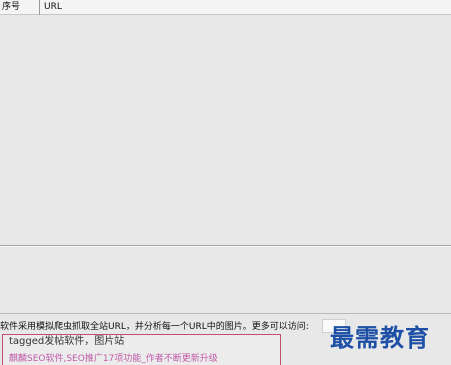 The image size is (451, 365). Describe the element at coordinates (50, 7) in the screenshot. I see `column-header-url: URL` at that location.